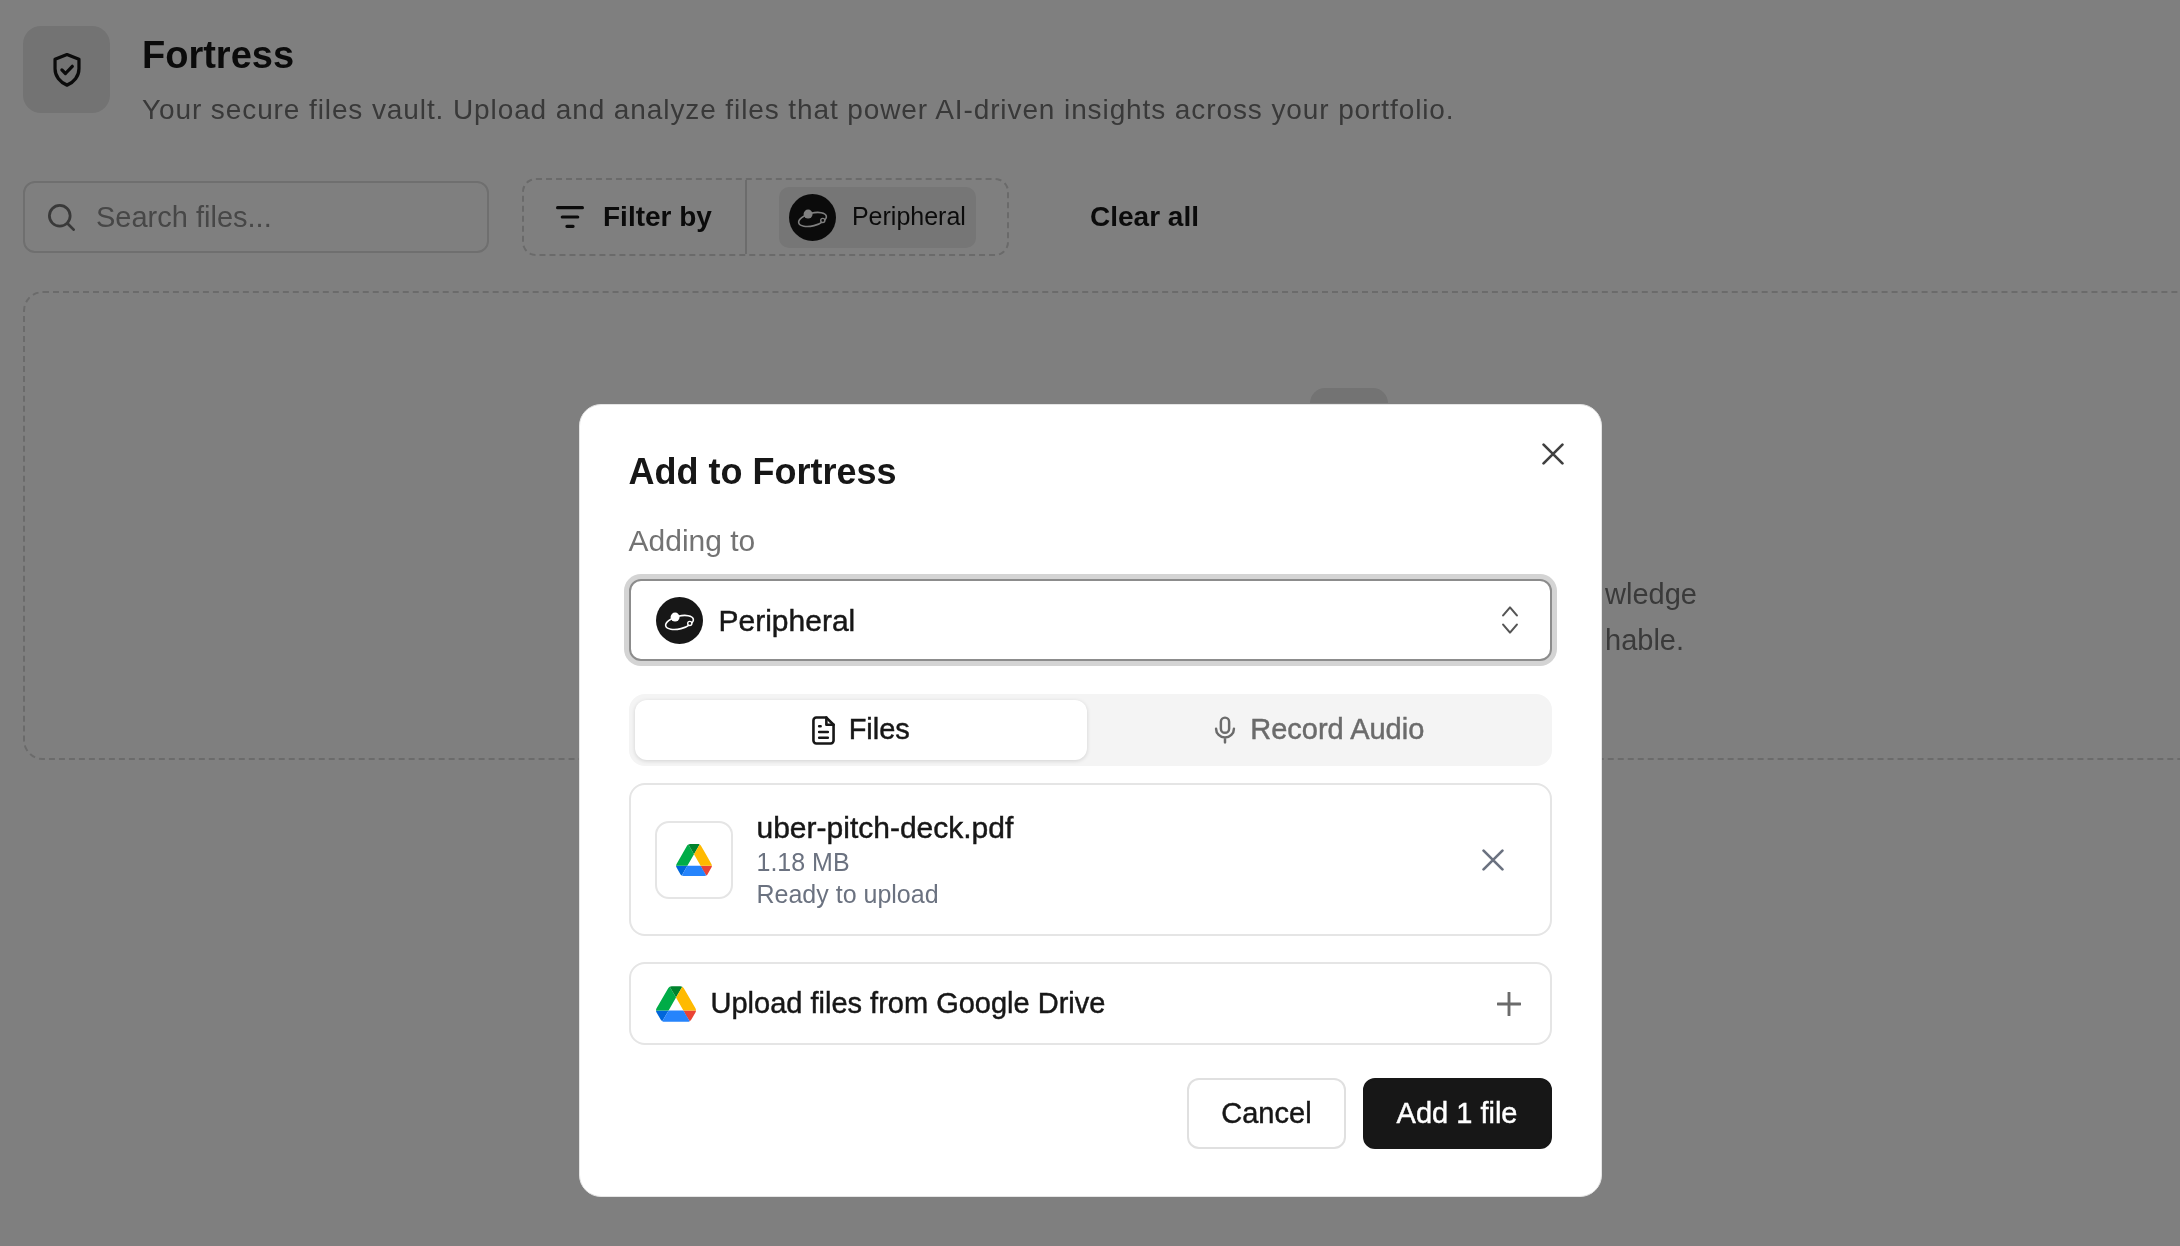 The width and height of the screenshot is (2180, 1246). What do you see at coordinates (1144, 217) in the screenshot?
I see `clear-all-button: Clear all` at bounding box center [1144, 217].